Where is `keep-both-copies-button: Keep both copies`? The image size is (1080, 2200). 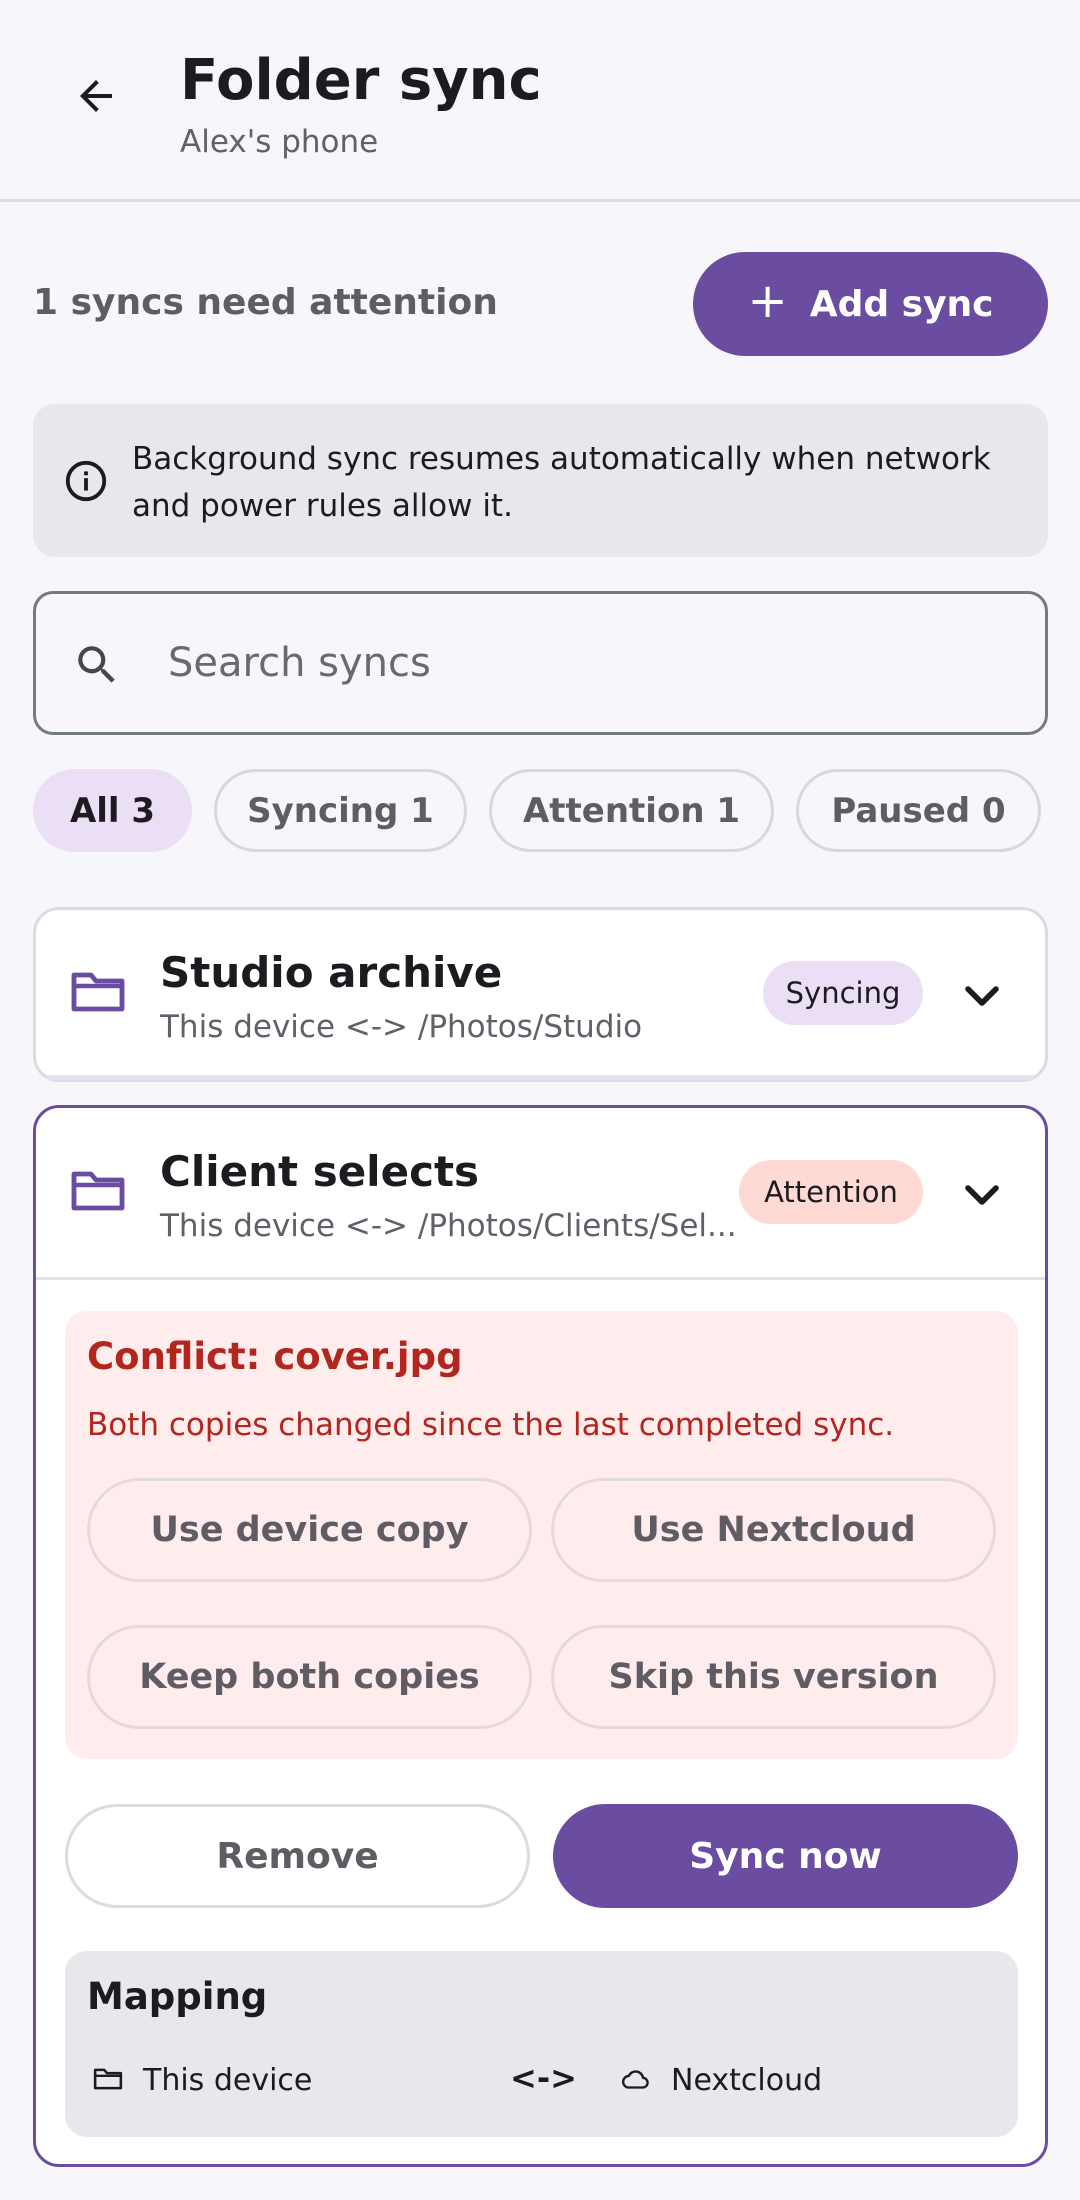 keep-both-copies-button: Keep both copies is located at coordinates (309, 1677).